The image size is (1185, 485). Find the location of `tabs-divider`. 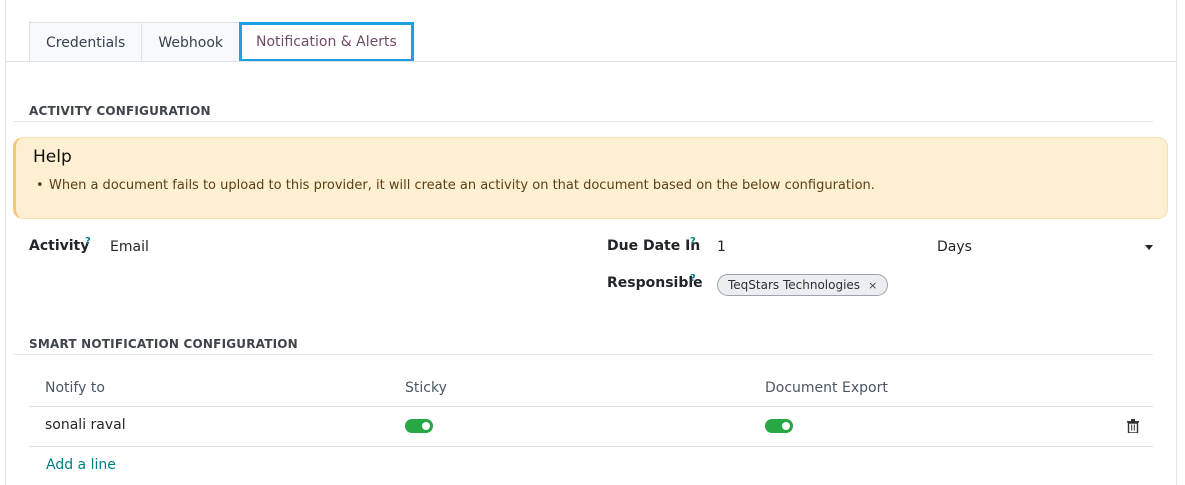

tabs-divider is located at coordinates (591, 61).